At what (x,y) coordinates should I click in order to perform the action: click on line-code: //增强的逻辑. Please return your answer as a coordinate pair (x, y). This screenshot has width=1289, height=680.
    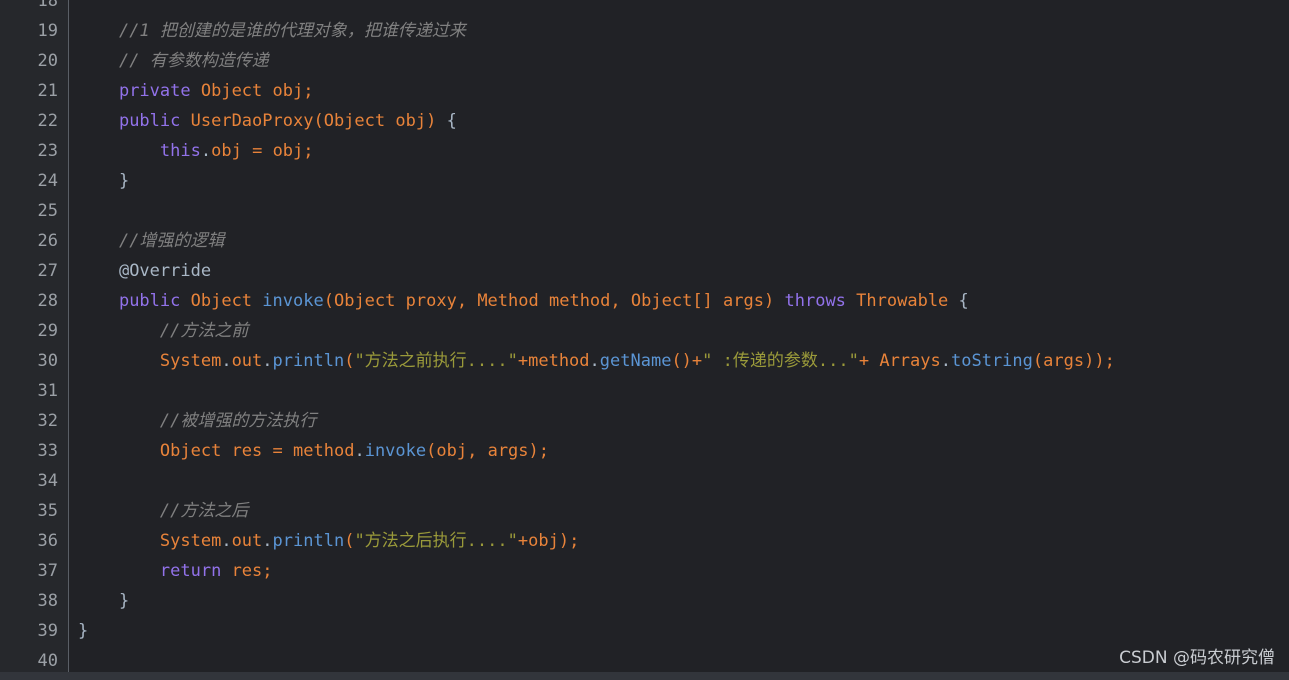
    Looking at the image, I should click on (151, 241).